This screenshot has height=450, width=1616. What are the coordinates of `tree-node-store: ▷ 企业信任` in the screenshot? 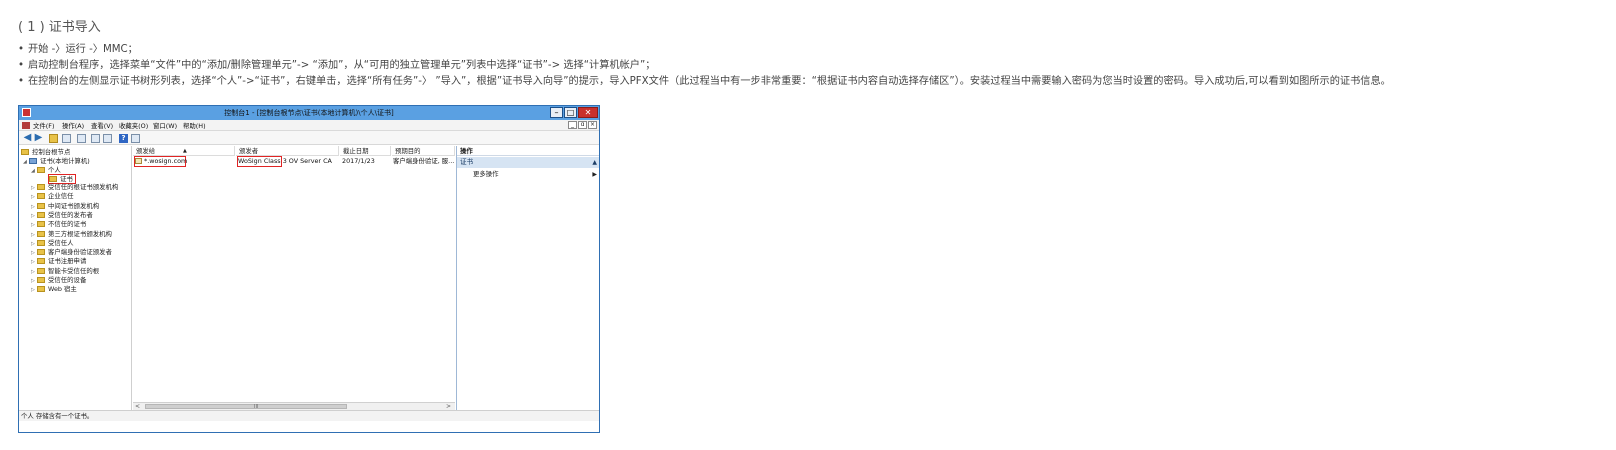 It's located at (52, 196).